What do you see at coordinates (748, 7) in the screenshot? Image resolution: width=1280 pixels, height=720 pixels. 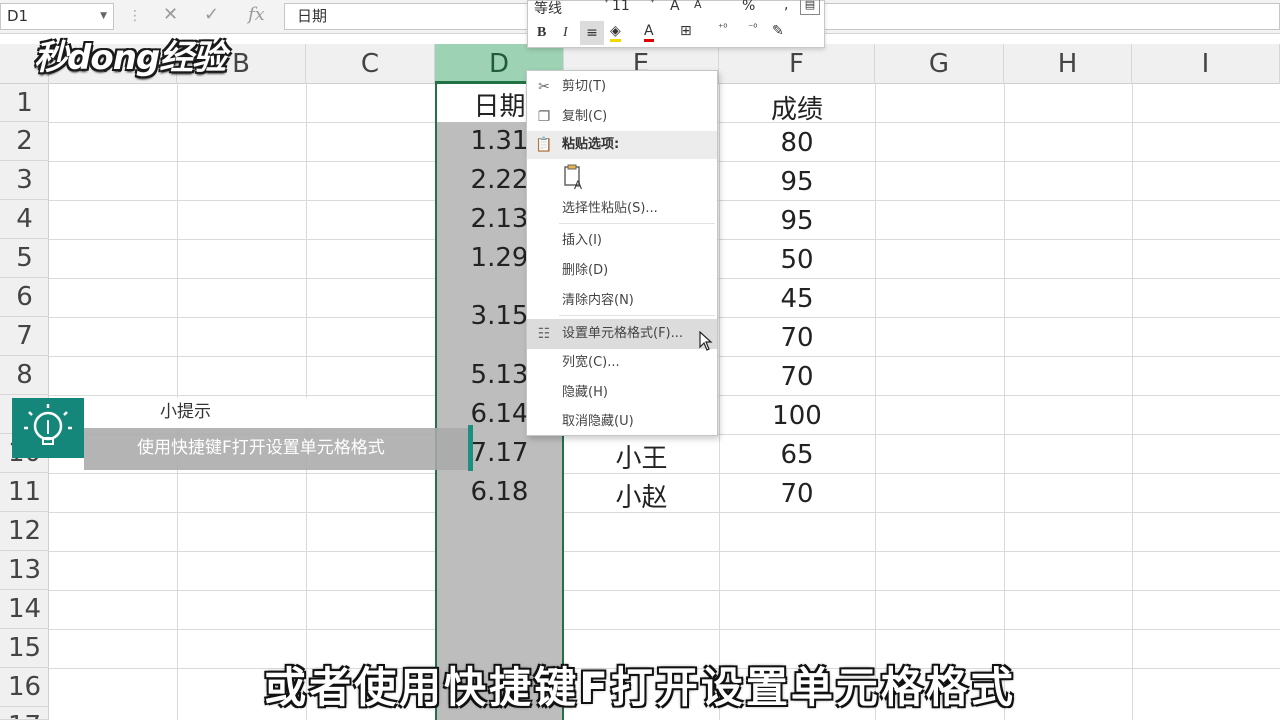 I see `percent-style-icon: %` at bounding box center [748, 7].